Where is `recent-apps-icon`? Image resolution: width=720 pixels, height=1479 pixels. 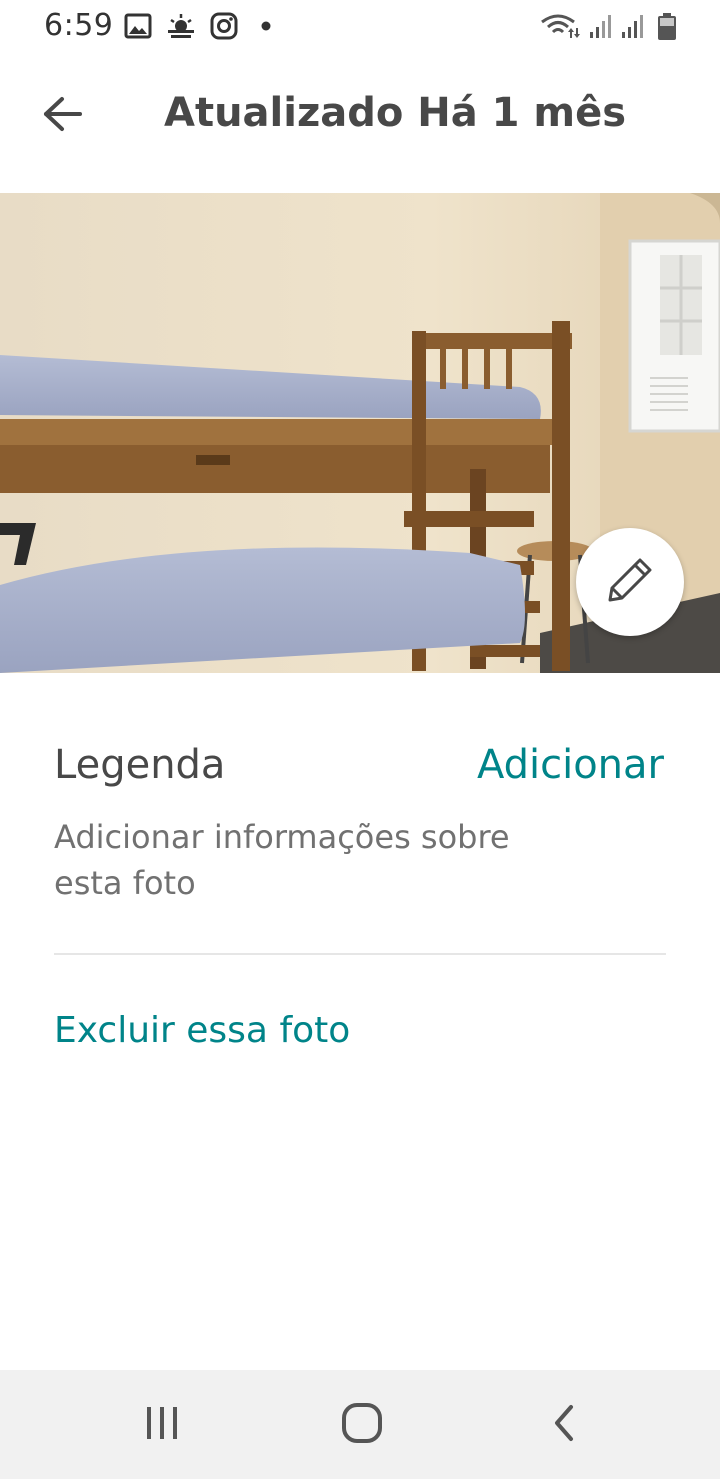 recent-apps-icon is located at coordinates (162, 1425).